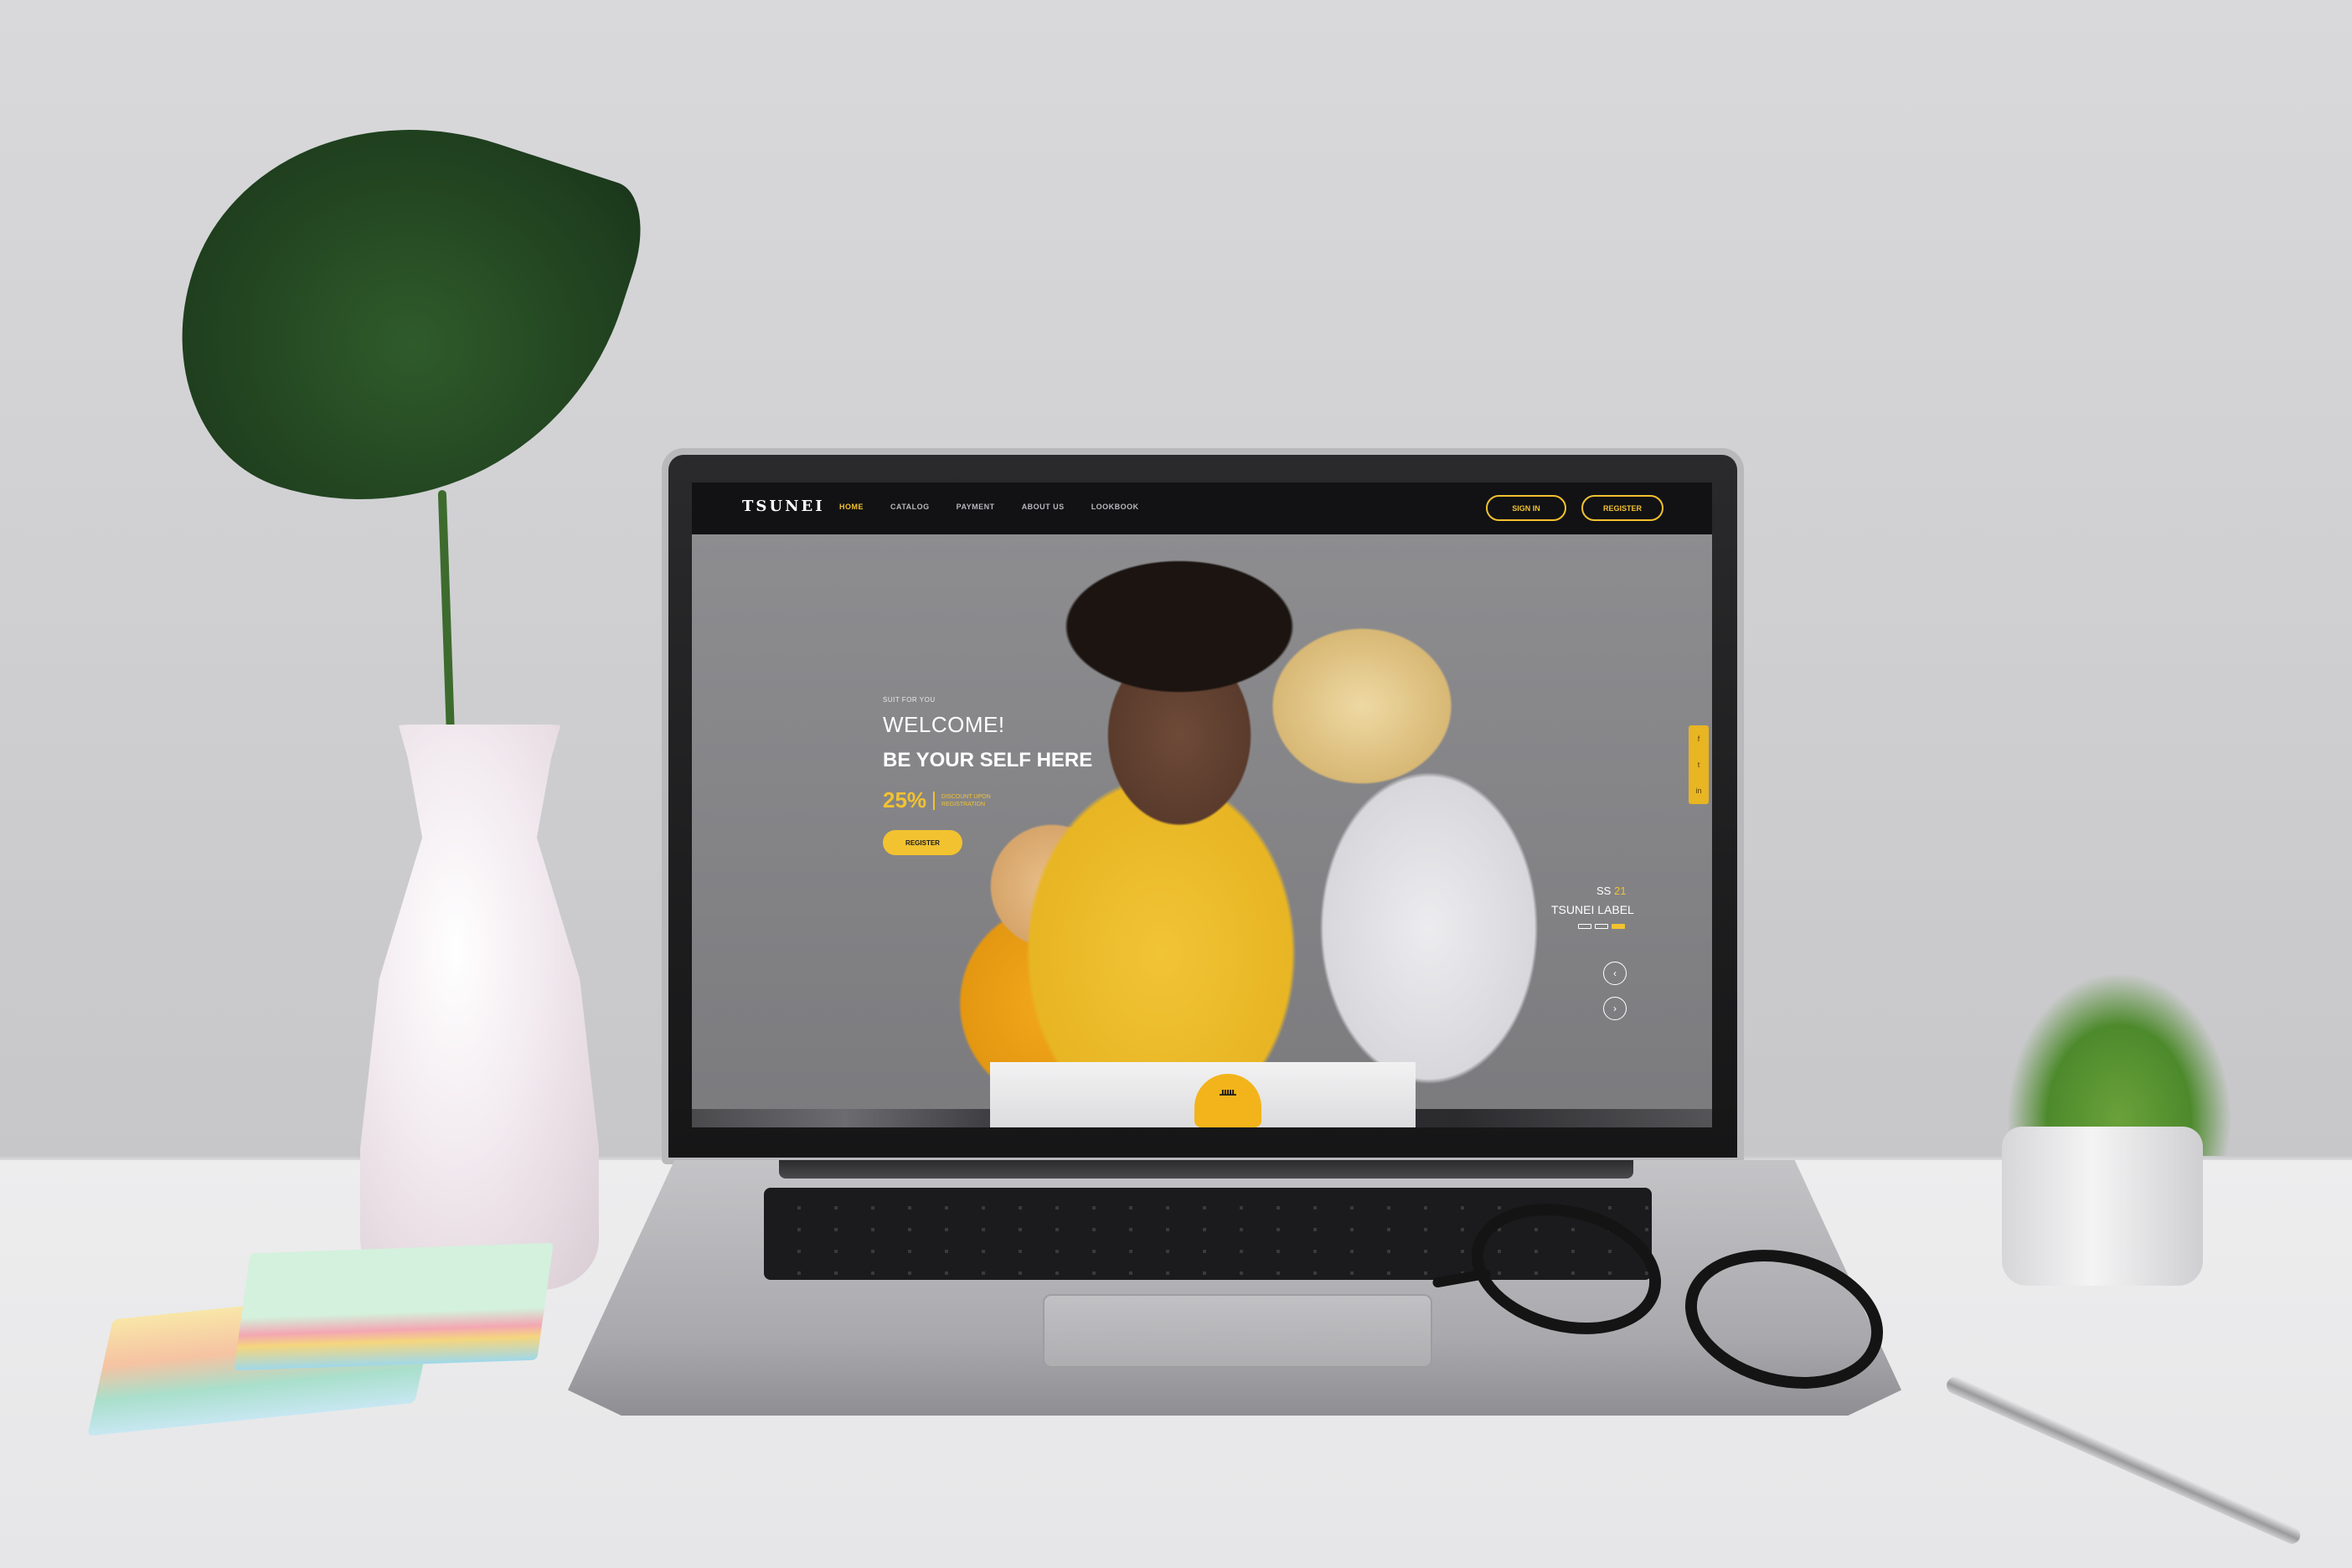  I want to click on nav-item-home: HOME, so click(851, 507).